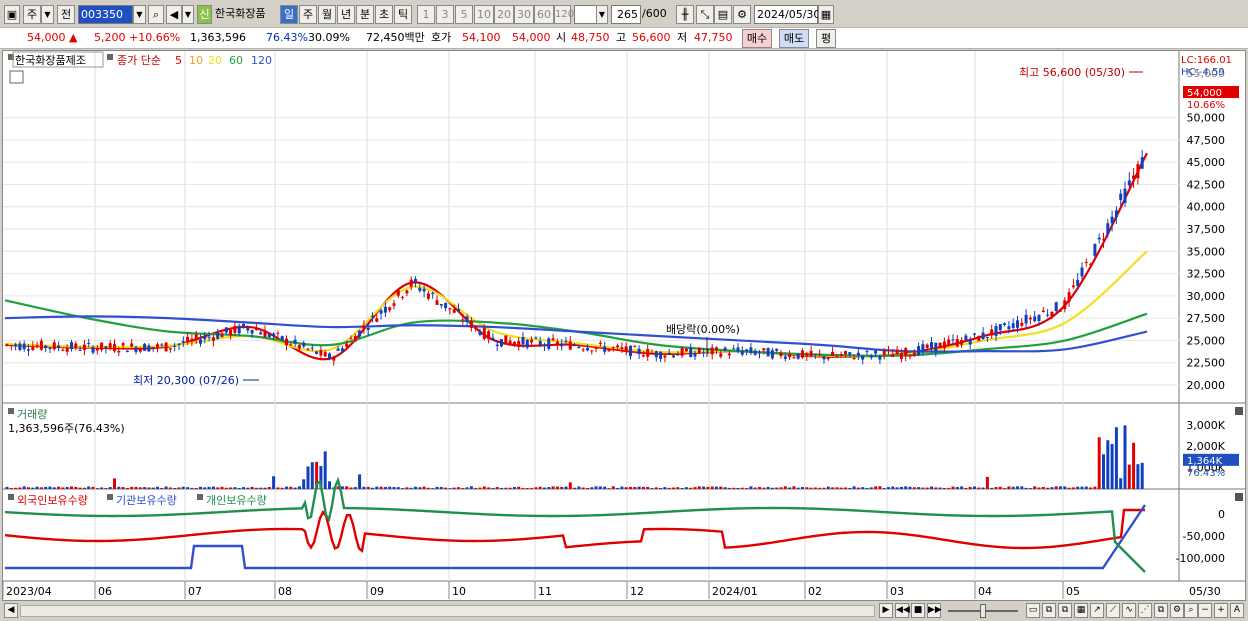 The image size is (1248, 621). Describe the element at coordinates (934, 610) in the screenshot. I see `fast-forward-icon: ▶▶` at that location.